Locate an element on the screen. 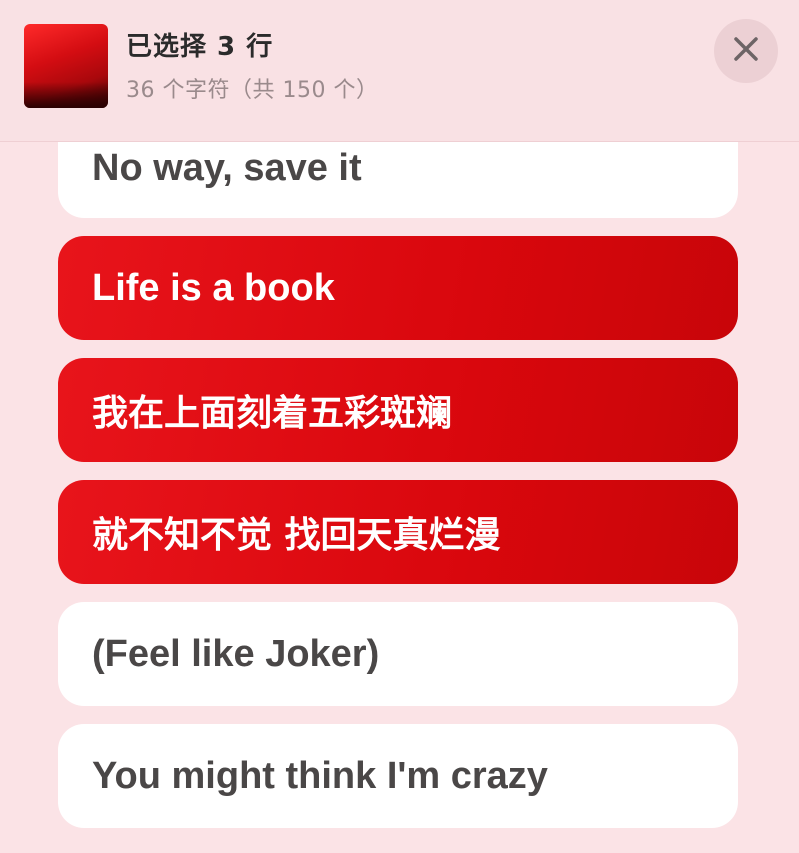 The image size is (799, 853). lyric-text: You might think I'm crazy is located at coordinates (320, 775).